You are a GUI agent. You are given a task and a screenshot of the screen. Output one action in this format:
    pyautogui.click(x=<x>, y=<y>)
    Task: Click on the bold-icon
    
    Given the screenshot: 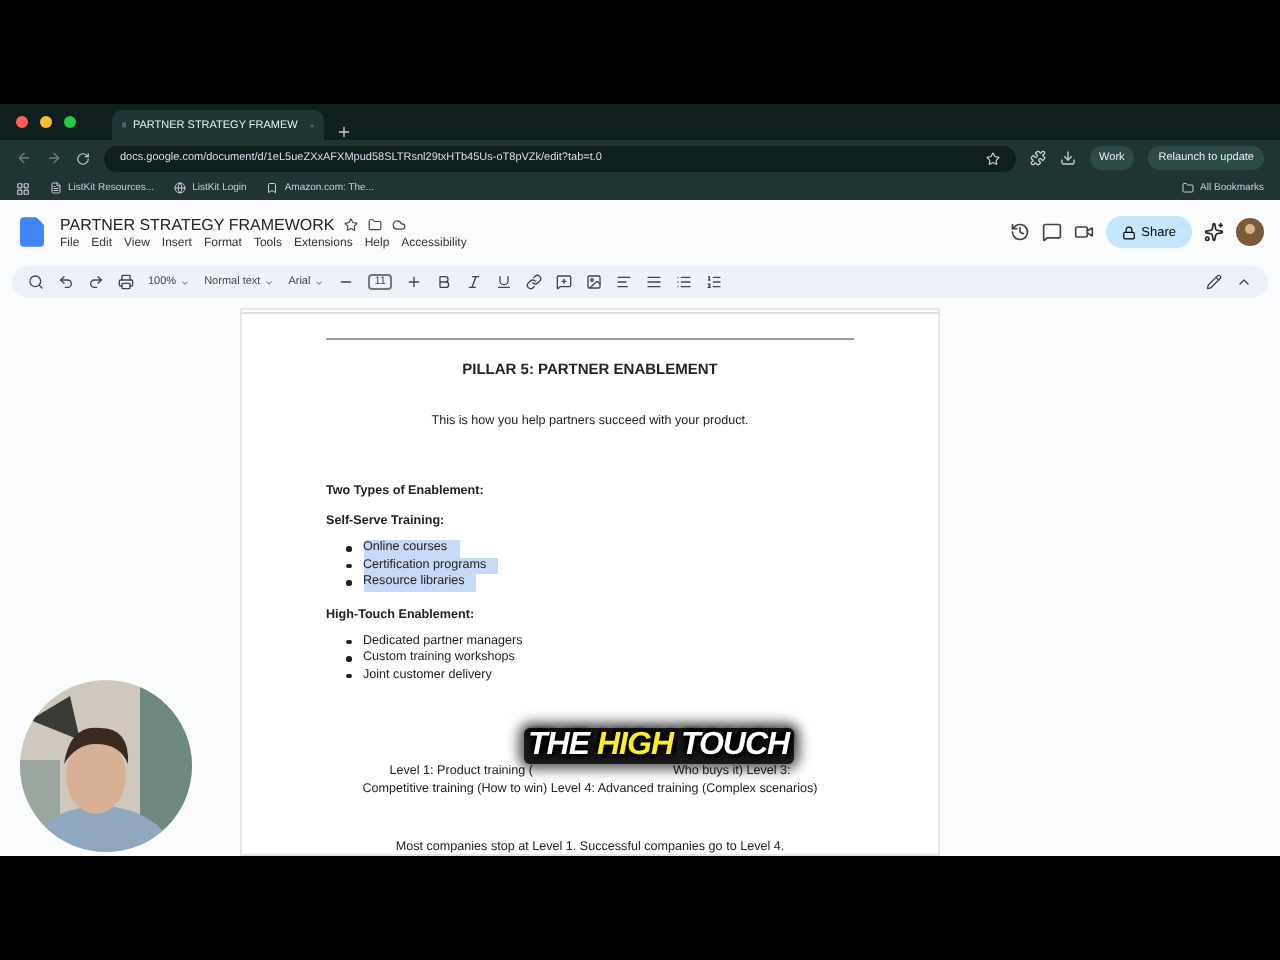 What is the action you would take?
    pyautogui.click(x=443, y=282)
    